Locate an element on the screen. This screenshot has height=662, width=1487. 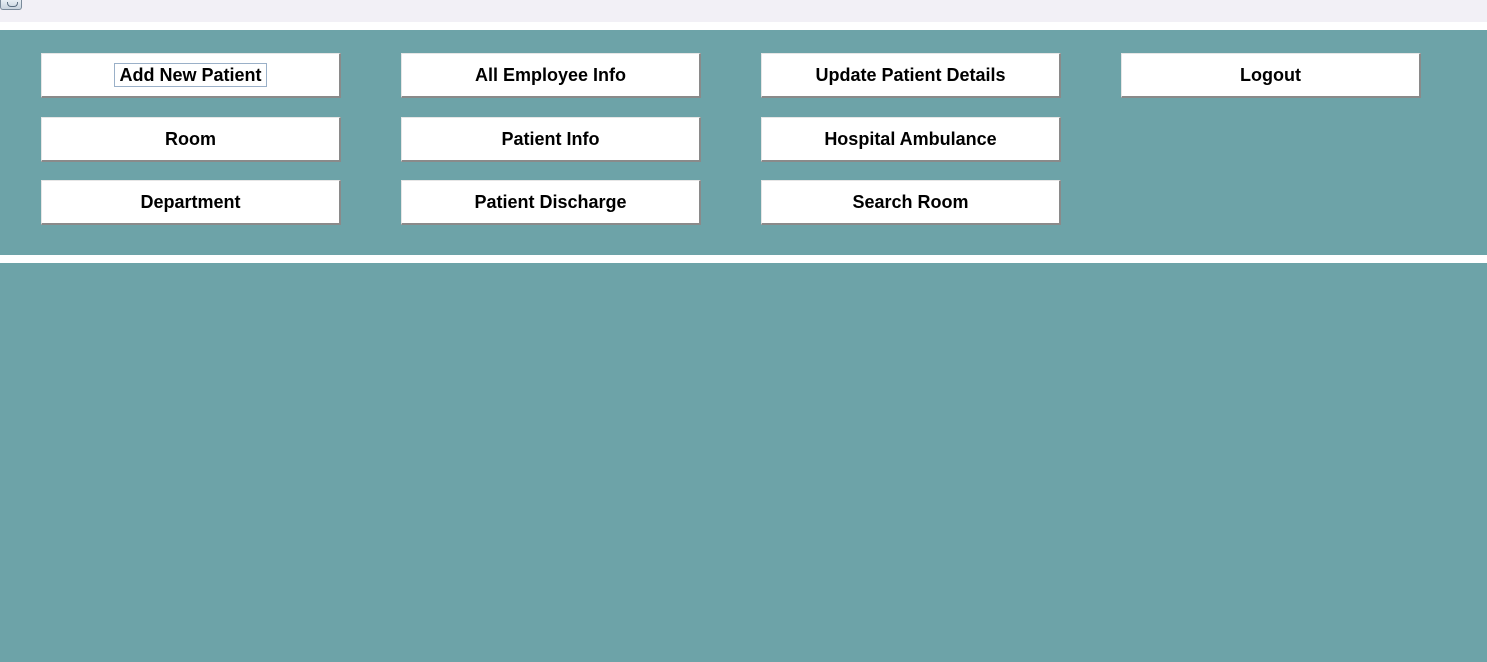
department-button: Department is located at coordinates (191, 202).